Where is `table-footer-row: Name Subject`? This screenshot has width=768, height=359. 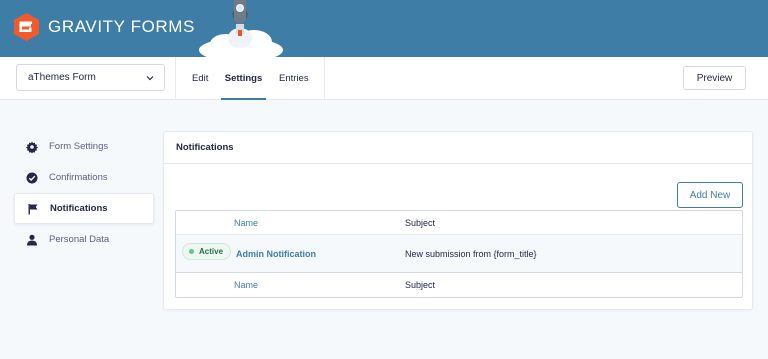
table-footer-row: Name Subject is located at coordinates (459, 285).